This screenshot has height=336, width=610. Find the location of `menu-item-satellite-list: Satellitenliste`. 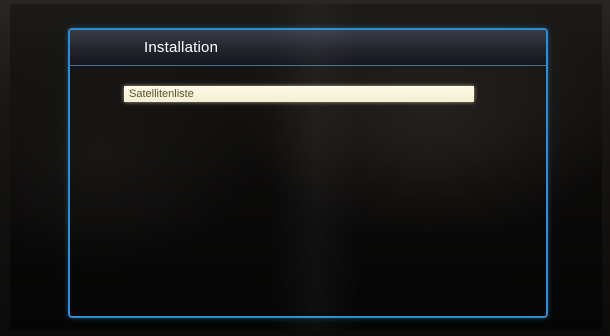

menu-item-satellite-list: Satellitenliste is located at coordinates (299, 94).